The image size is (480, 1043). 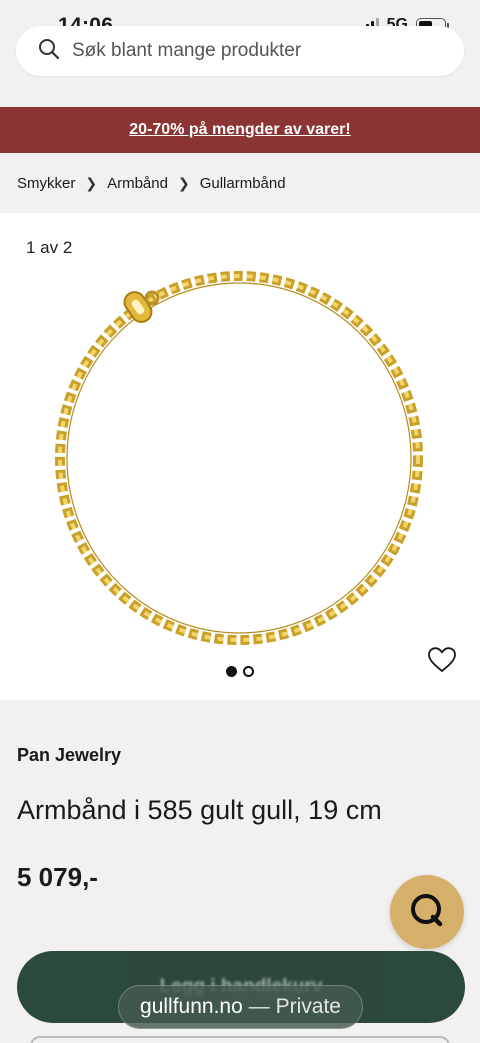 I want to click on search-icon, so click(x=49, y=51).